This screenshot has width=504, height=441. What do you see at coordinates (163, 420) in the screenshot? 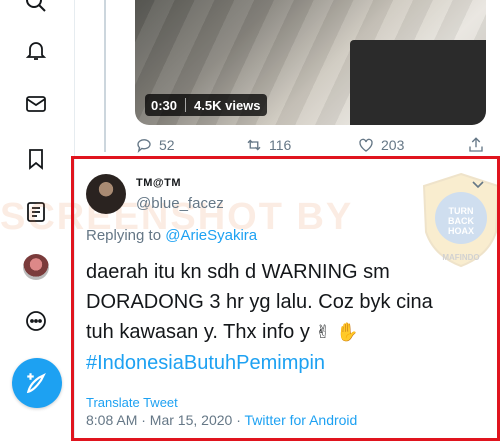
I see `tweet-timestamp: 8:08 AM · Mar 15, 2020 ·` at bounding box center [163, 420].